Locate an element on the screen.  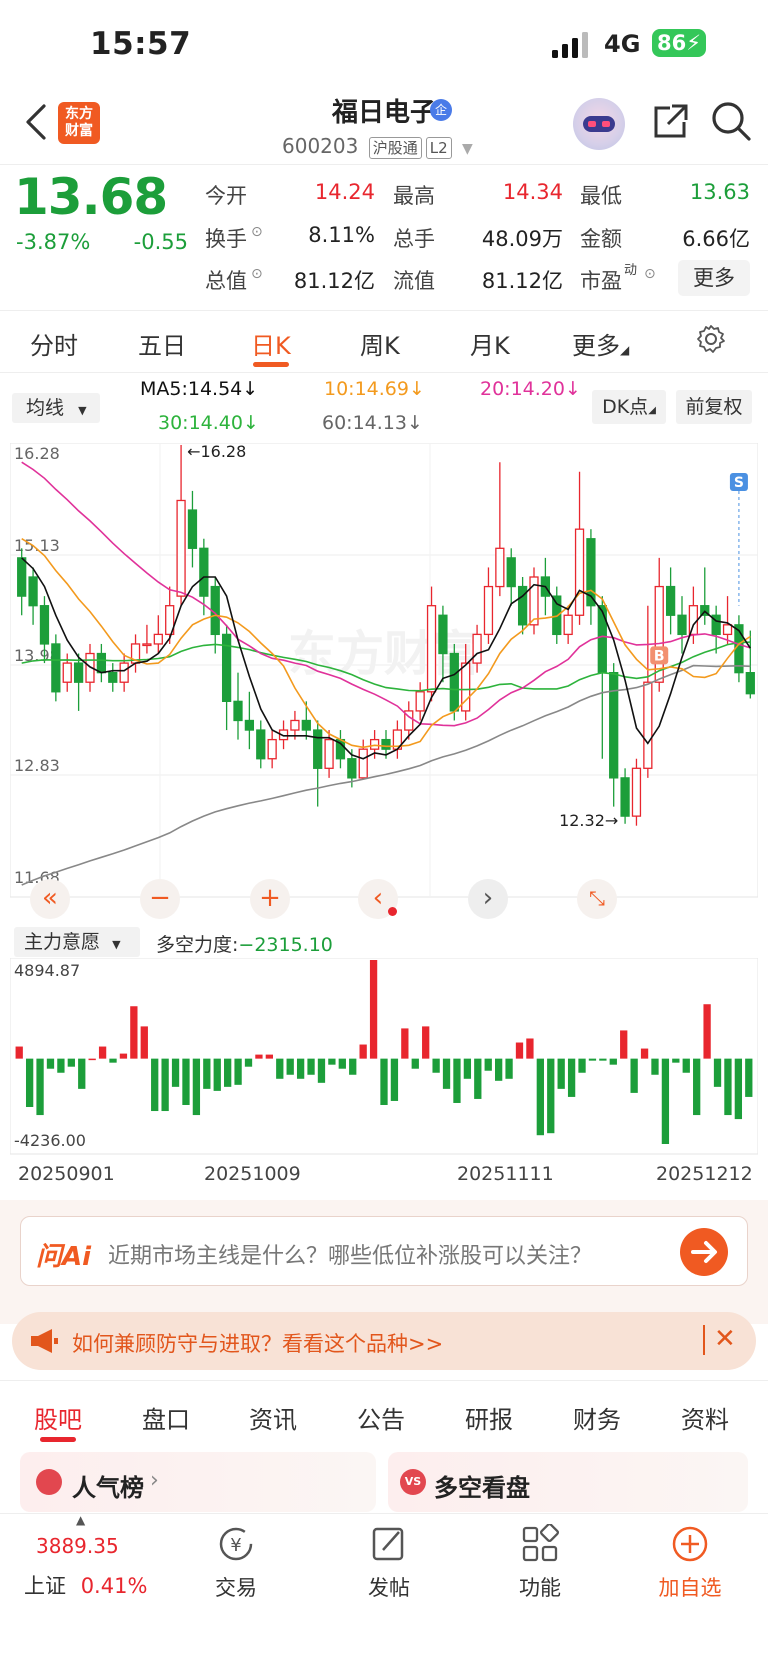
ai-go-button is located at coordinates (704, 1252).